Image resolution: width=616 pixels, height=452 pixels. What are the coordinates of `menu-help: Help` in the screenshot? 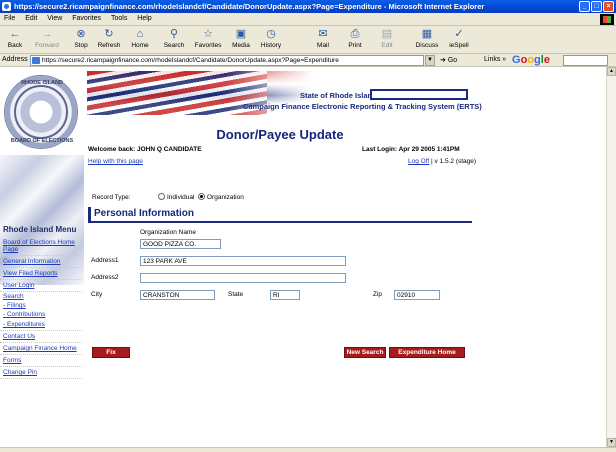 It's located at (144, 18).